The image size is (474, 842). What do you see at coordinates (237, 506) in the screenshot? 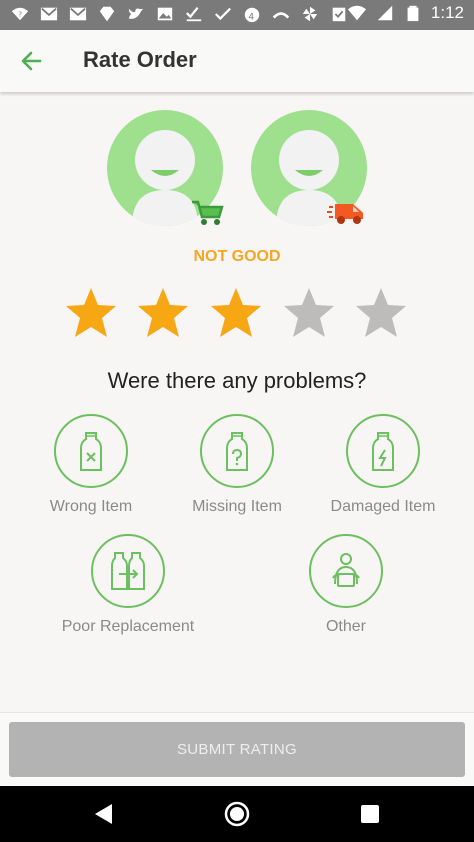
I see `problem-label: Missing Item` at bounding box center [237, 506].